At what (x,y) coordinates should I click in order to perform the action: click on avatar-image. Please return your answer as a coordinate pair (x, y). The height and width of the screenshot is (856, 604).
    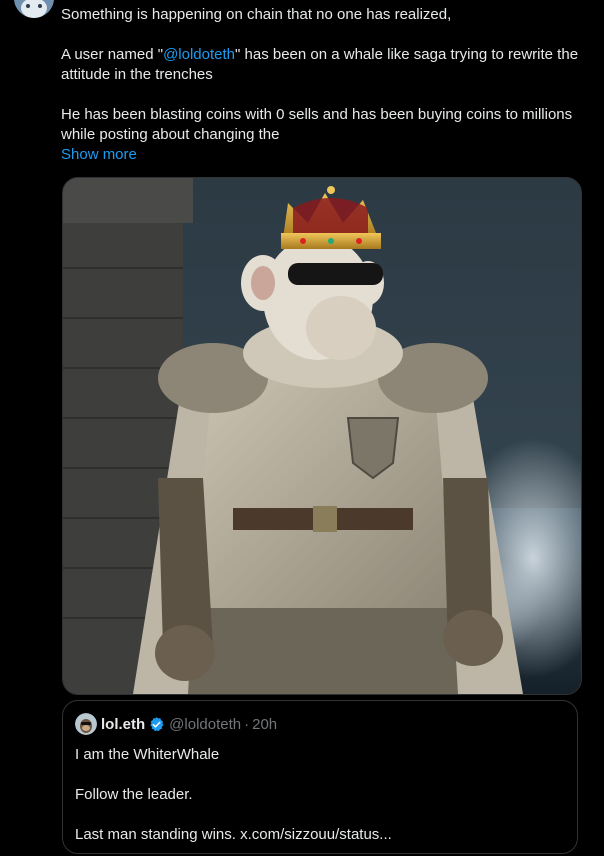
    Looking at the image, I should click on (34, 9).